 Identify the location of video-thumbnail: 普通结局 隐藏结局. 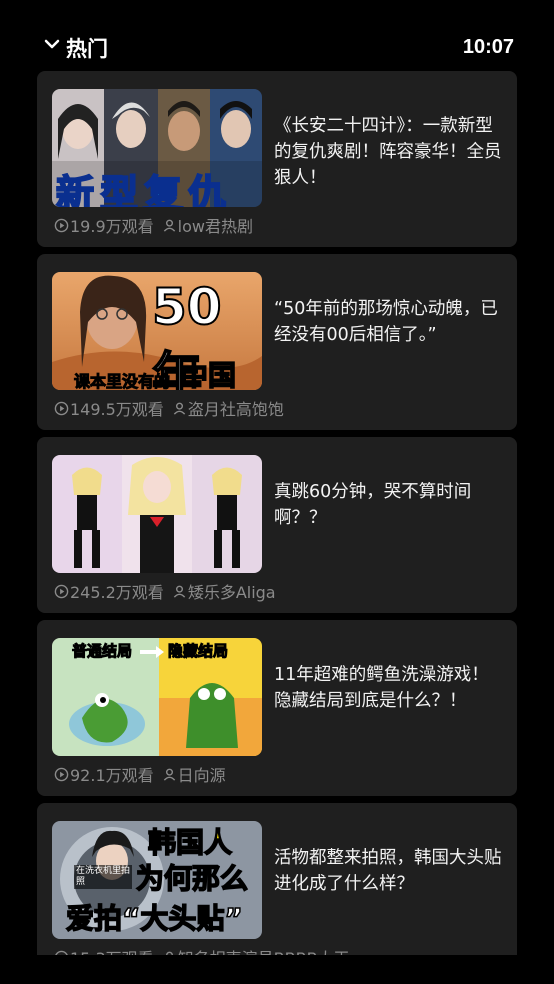
(157, 697).